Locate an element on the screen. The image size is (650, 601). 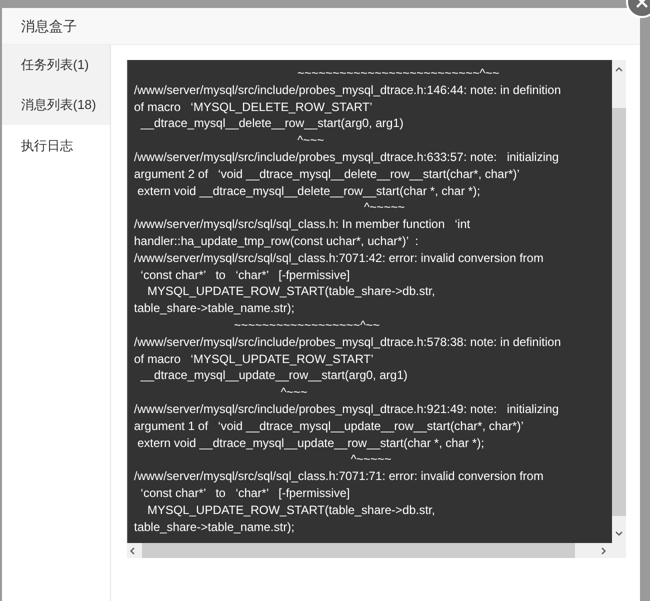
sidebar-tab: 消息列表(18) is located at coordinates (56, 105).